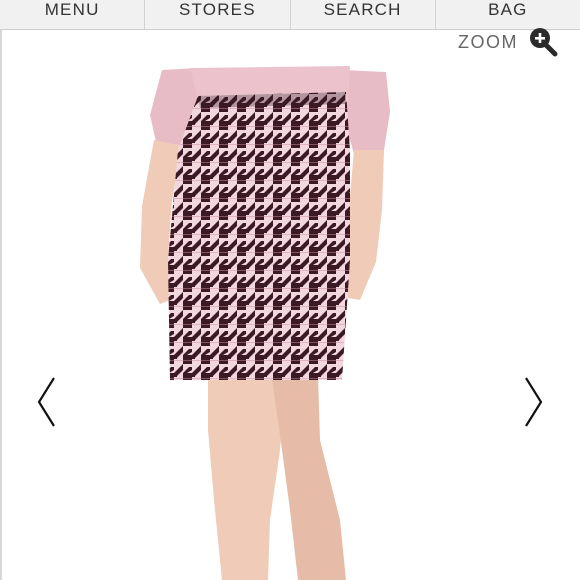 Image resolution: width=580 pixels, height=580 pixels. What do you see at coordinates (488, 41) in the screenshot?
I see `zoom-label: ZOOM` at bounding box center [488, 41].